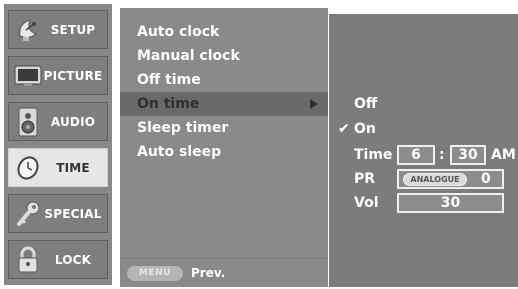  I want to click on prev-label: Prev., so click(208, 273).